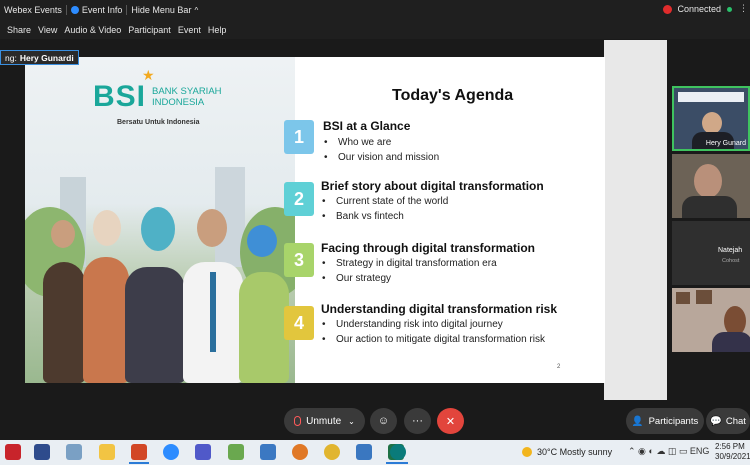  Describe the element at coordinates (351, 421) in the screenshot. I see `chevron-down-icon: ⌄` at that location.